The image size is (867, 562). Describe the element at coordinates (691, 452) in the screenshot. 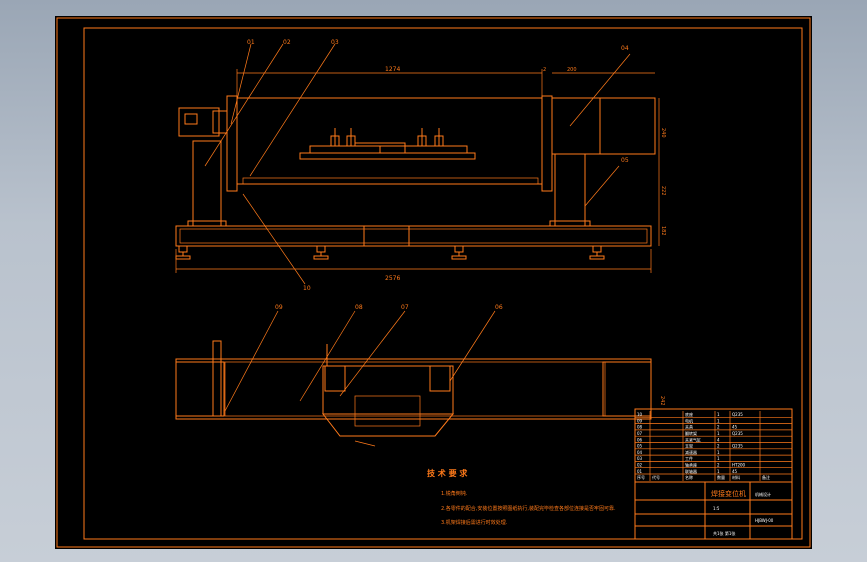

I see `bom-cell: 减速器` at that location.